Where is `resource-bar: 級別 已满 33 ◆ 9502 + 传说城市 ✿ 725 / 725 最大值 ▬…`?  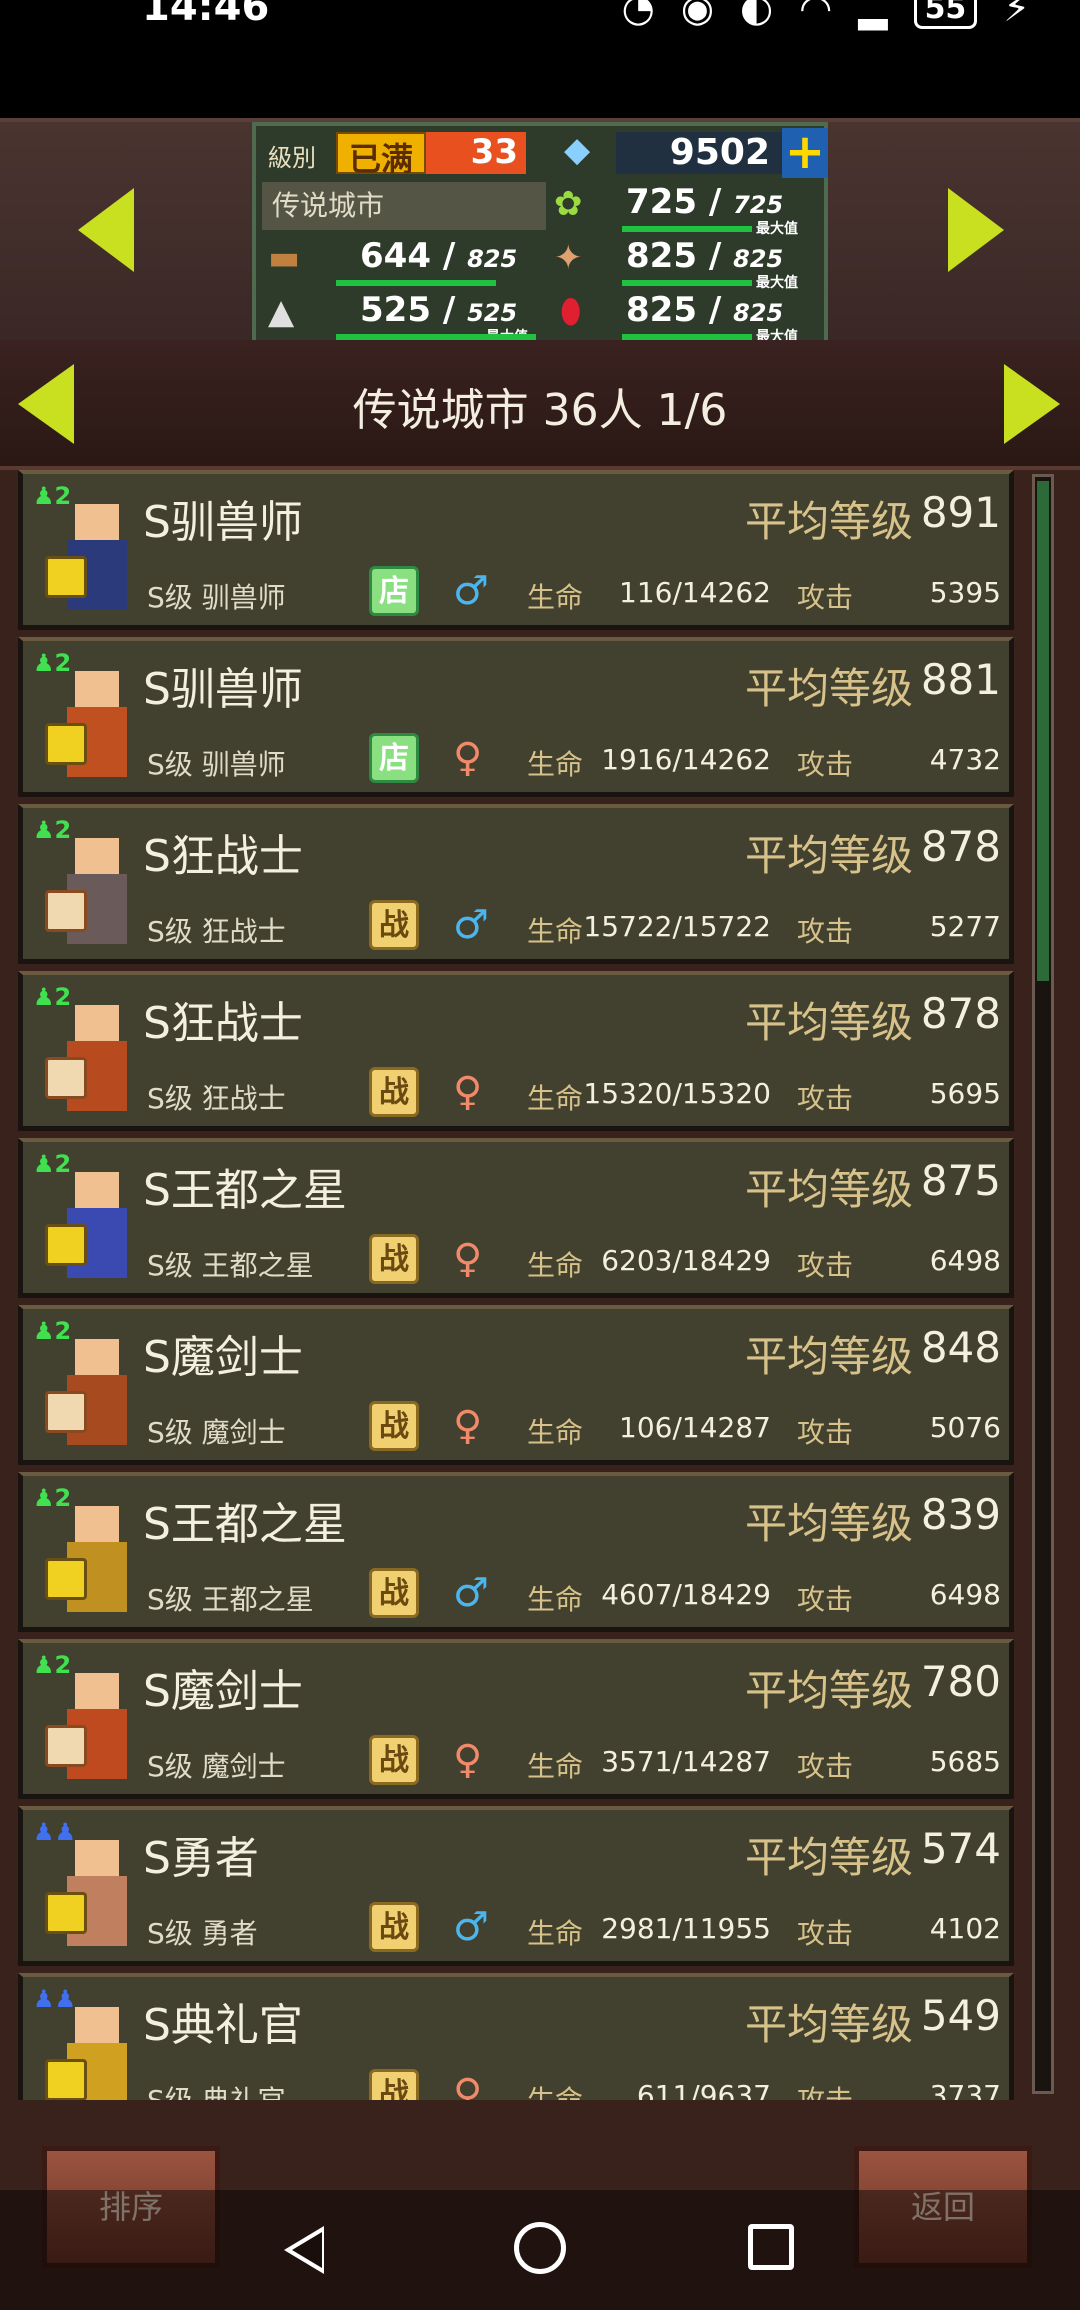 resource-bar: 級別 已满 33 ◆ 9502 + 传说城市 ✿ 725 / 725 最大值 ▬… is located at coordinates (540, 231).